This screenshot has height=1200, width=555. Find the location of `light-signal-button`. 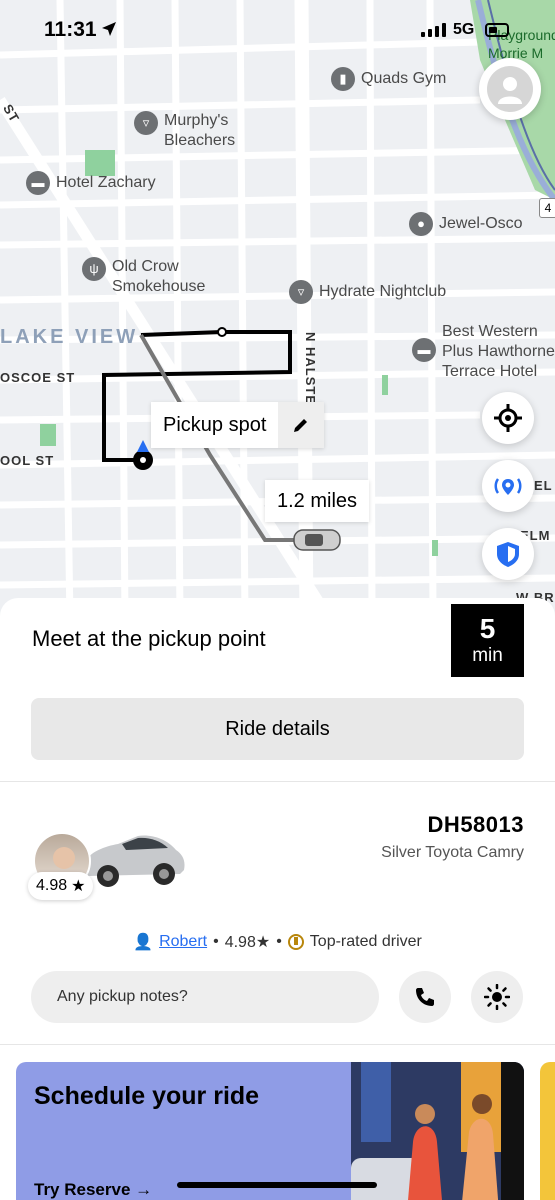

light-signal-button is located at coordinates (497, 997).